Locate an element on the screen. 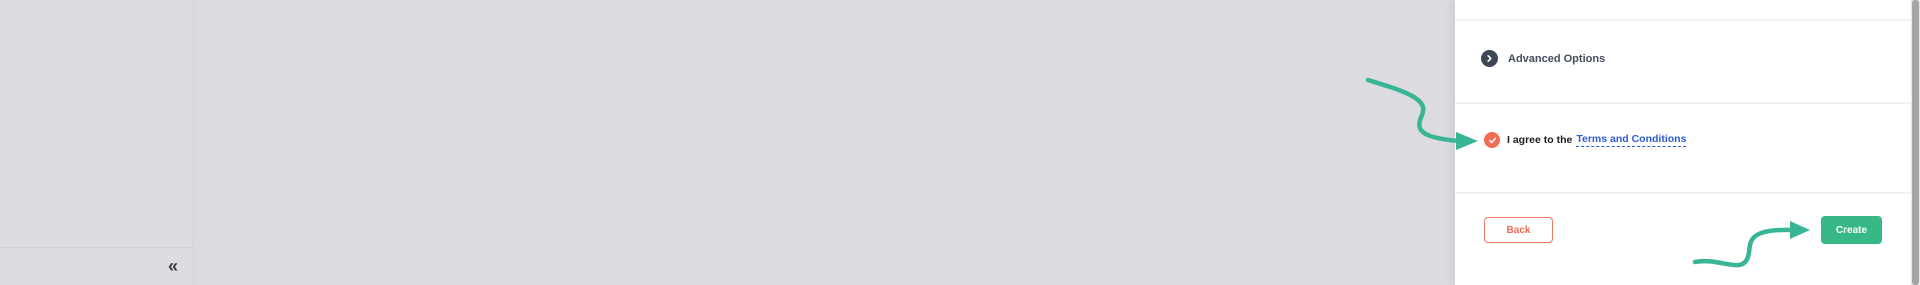 The width and height of the screenshot is (1920, 285). page-scrollbar is located at coordinates (1915, 142).